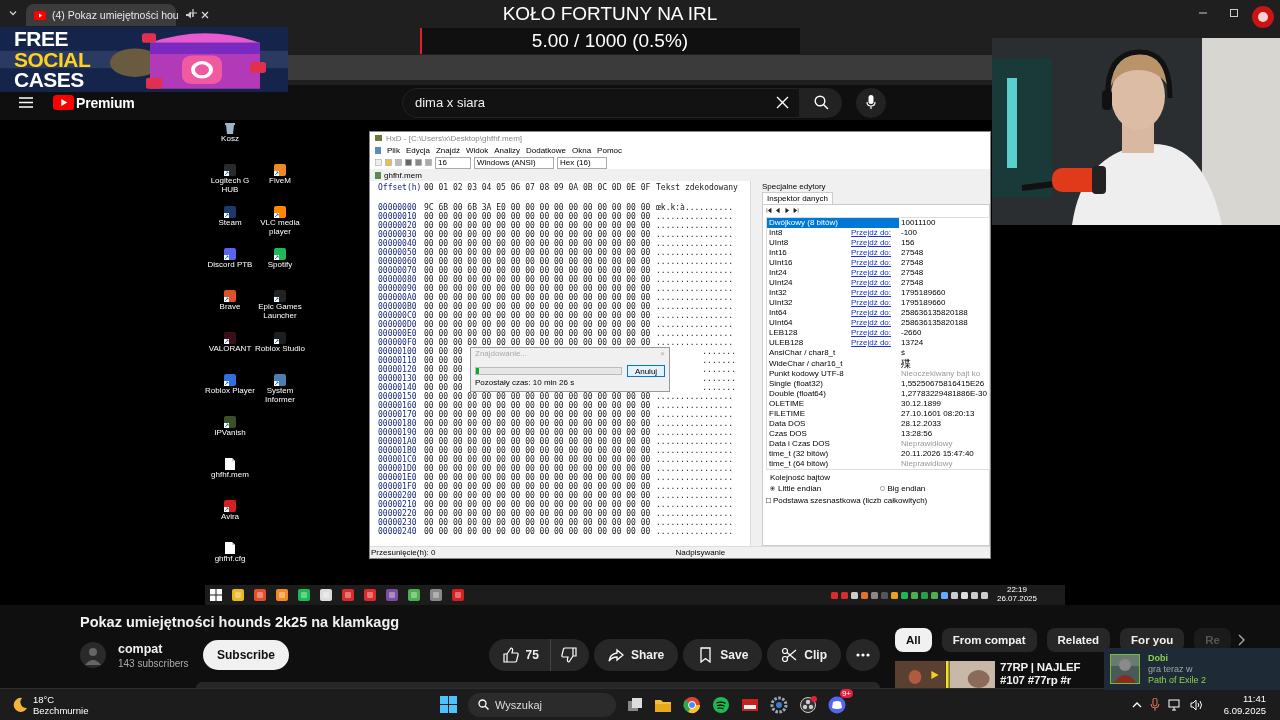  Describe the element at coordinates (447, 150) in the screenshot. I see `menu-item: Znajdź` at that location.